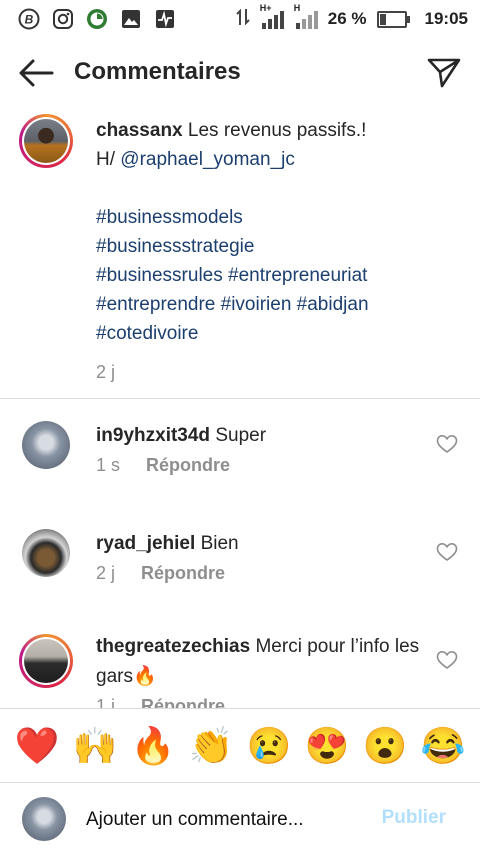  Describe the element at coordinates (265, 8) in the screenshot. I see `signal-type-label: H+` at that location.